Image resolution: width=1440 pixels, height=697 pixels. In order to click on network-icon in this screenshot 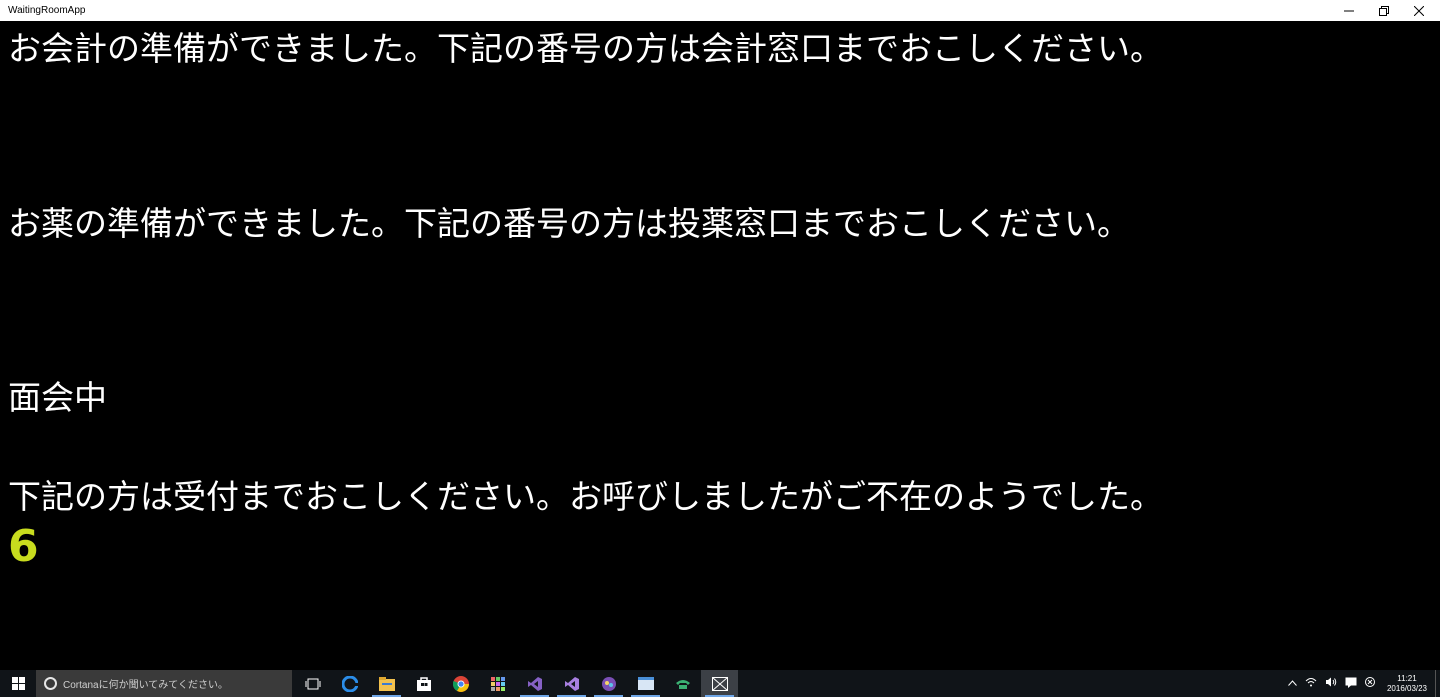, I will do `click(1311, 683)`.